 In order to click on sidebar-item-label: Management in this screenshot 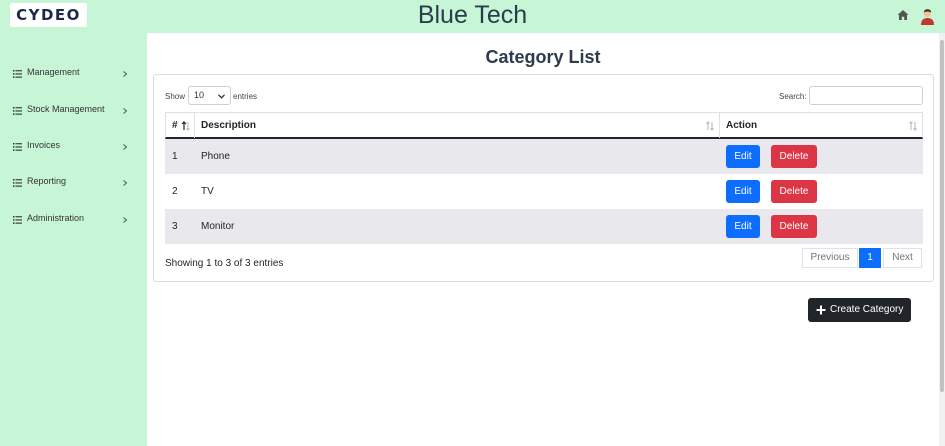, I will do `click(53, 72)`.